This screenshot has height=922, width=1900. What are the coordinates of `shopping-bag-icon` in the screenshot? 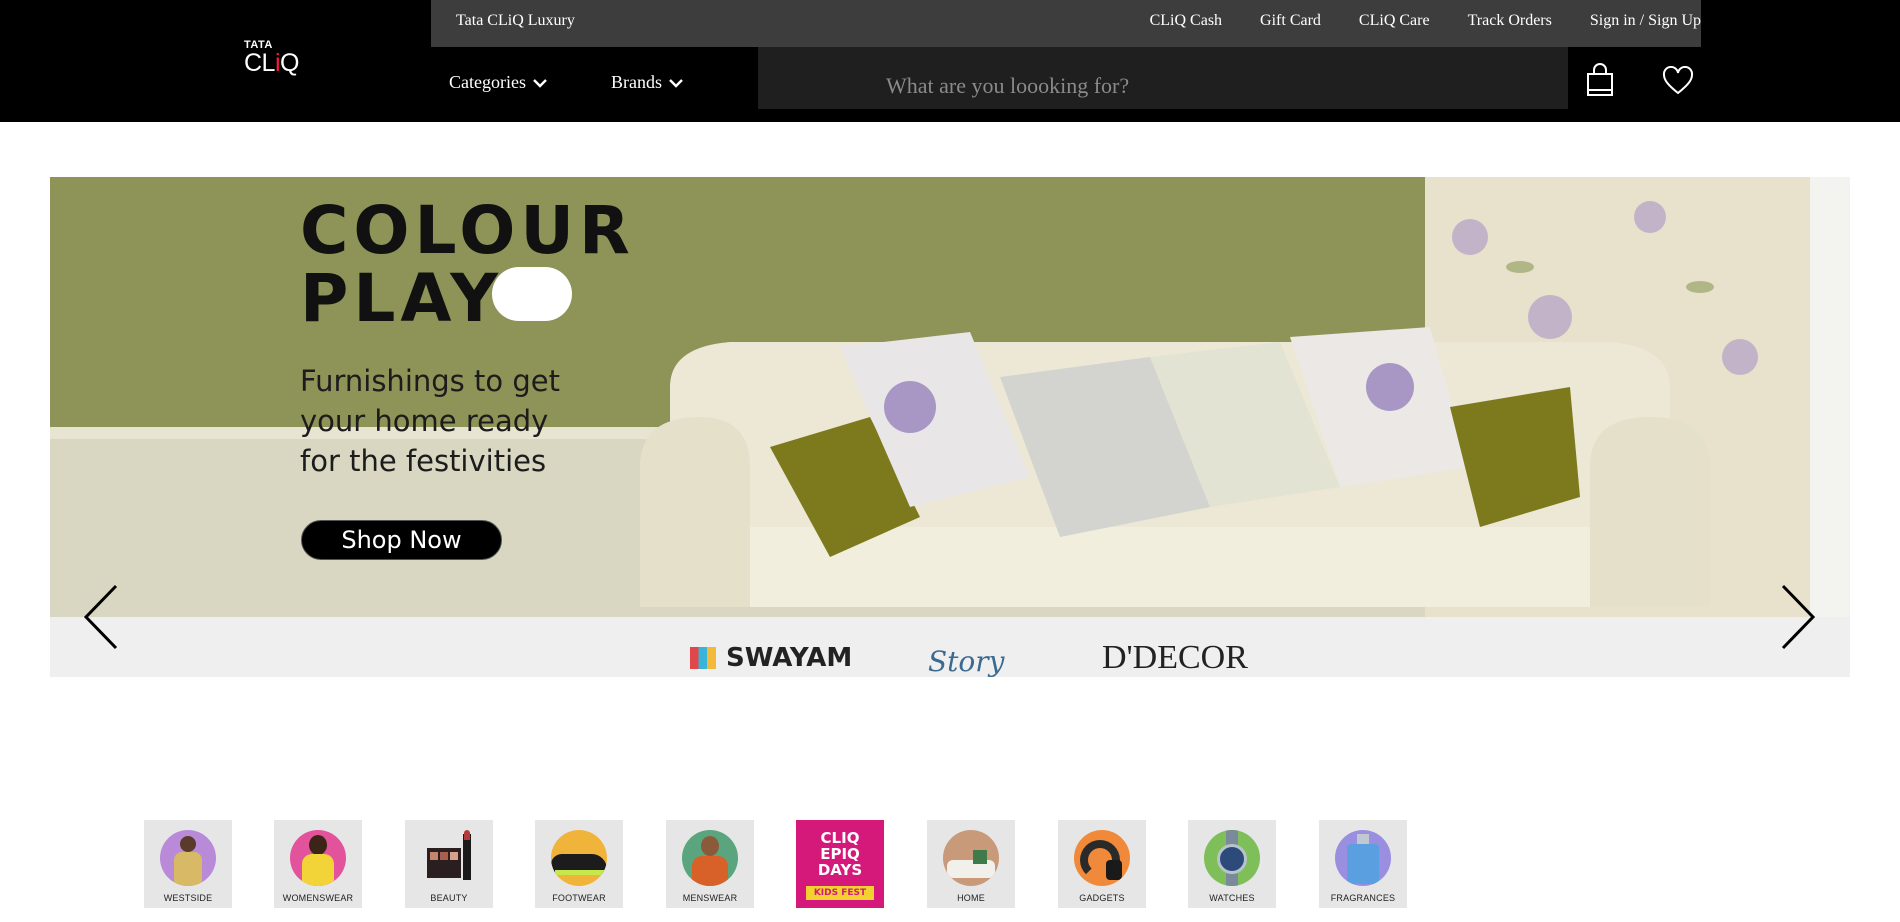 It's located at (1600, 80).